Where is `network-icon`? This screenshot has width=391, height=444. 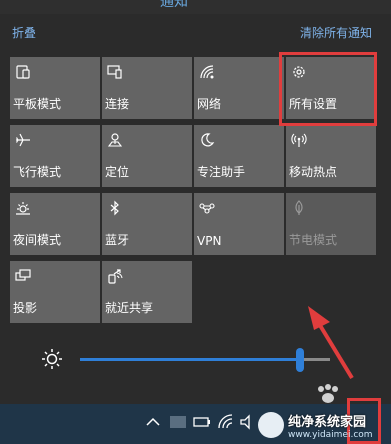 network-icon is located at coordinates (207, 72).